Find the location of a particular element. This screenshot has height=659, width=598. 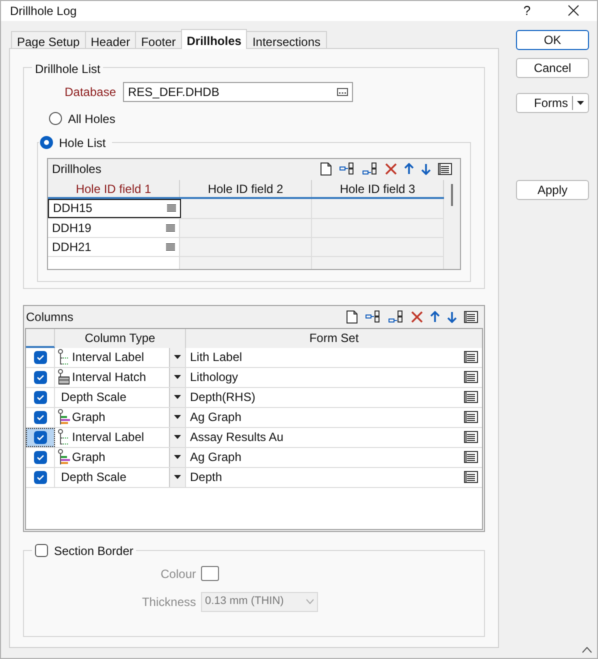

tab: Drillholes is located at coordinates (214, 38).